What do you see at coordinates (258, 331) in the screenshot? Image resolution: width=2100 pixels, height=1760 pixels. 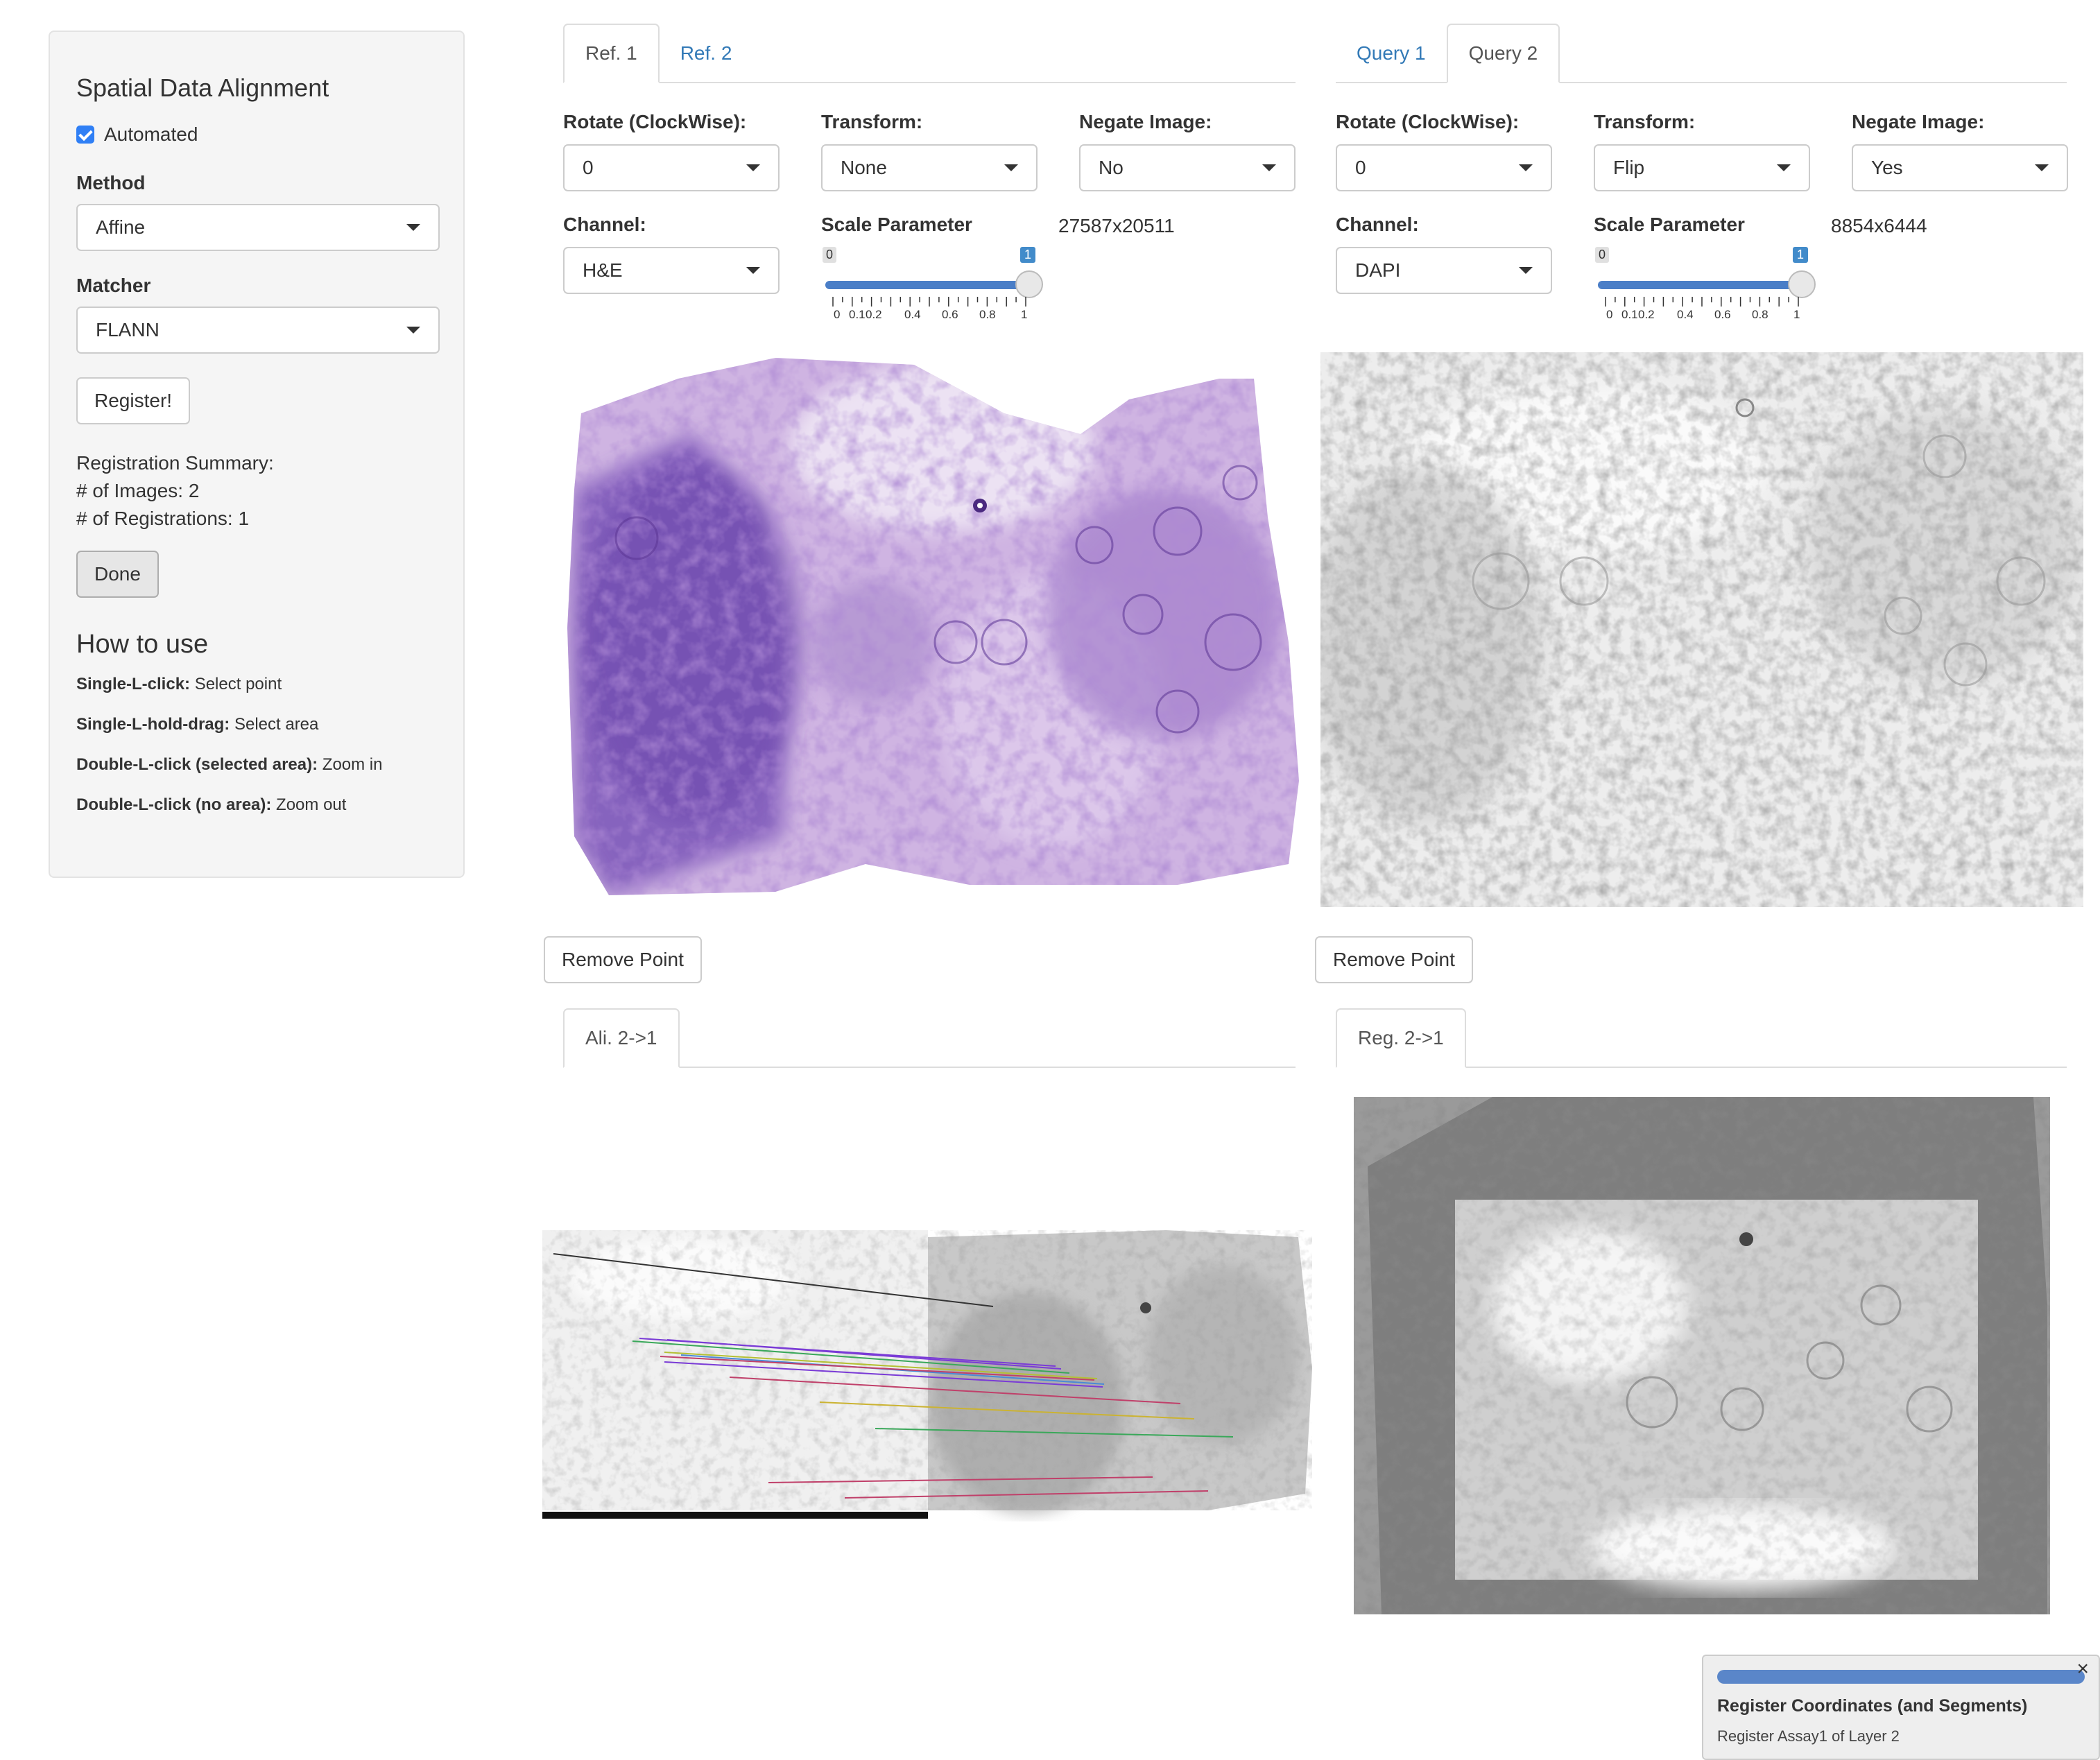 I see `matcher-select: FLANN` at bounding box center [258, 331].